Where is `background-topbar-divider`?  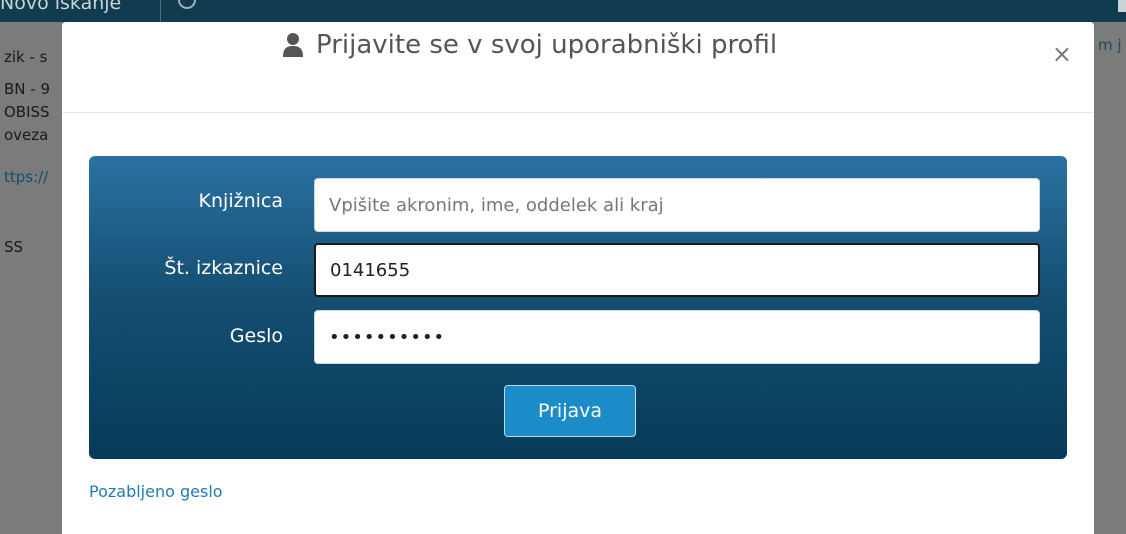
background-topbar-divider is located at coordinates (160, 11).